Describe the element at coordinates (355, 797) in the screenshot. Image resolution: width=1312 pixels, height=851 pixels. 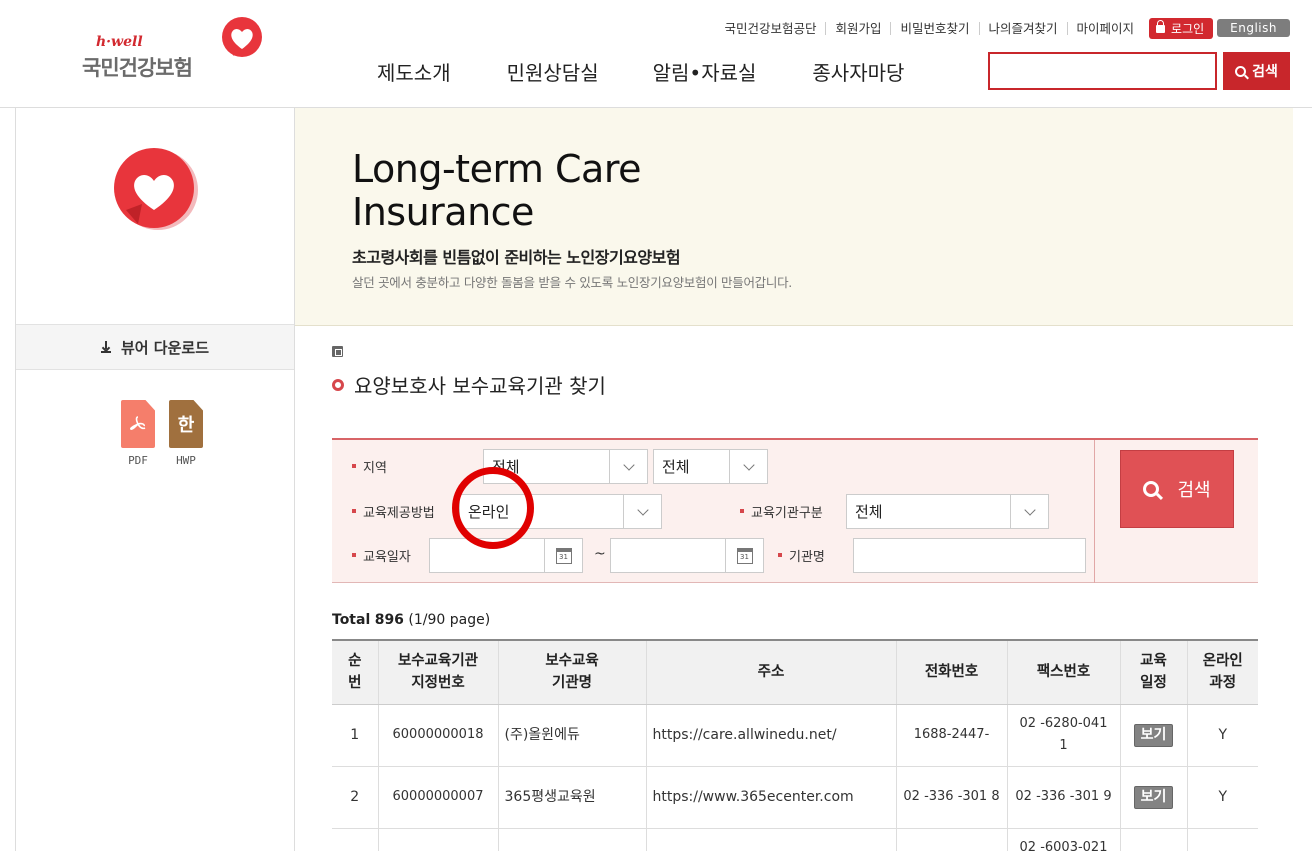
I see `cell-no: 2` at that location.